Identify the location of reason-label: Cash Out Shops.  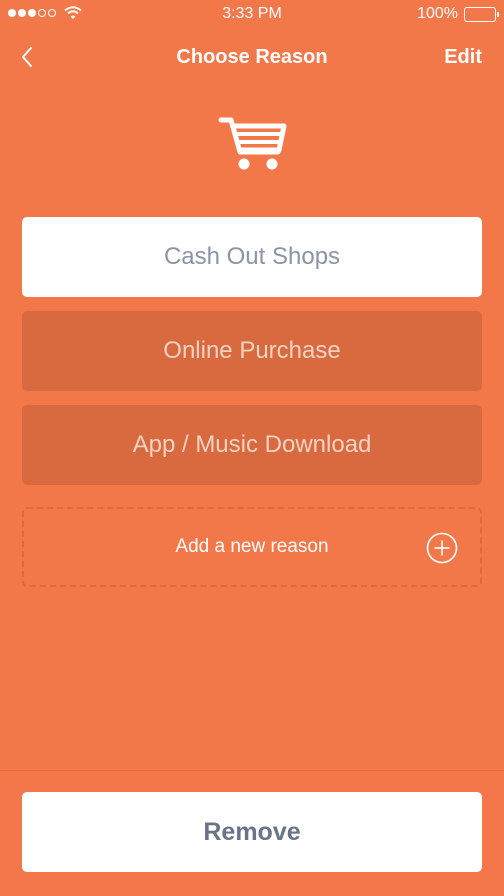
(252, 256).